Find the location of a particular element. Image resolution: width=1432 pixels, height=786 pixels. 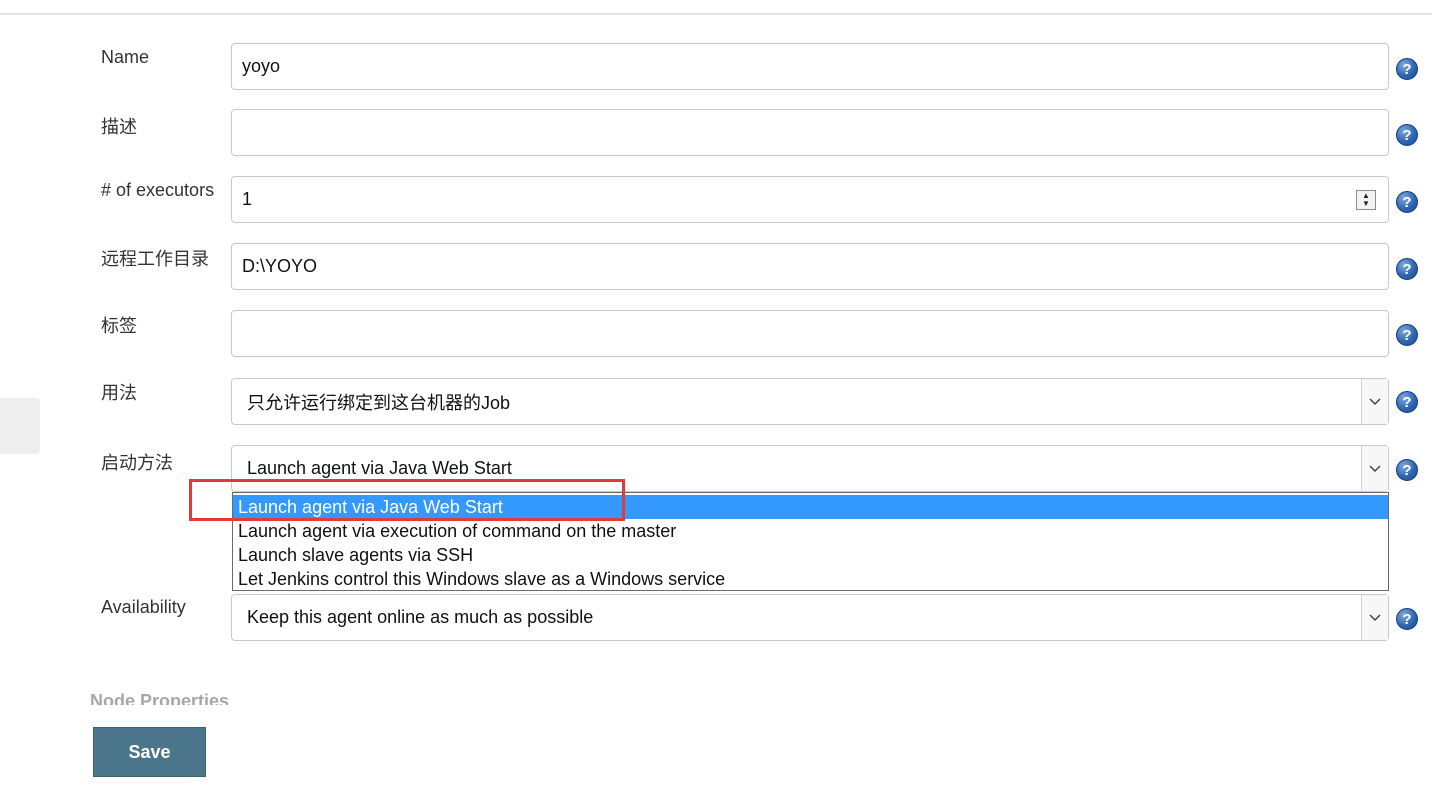

executors-value: 1 is located at coordinates (247, 199).